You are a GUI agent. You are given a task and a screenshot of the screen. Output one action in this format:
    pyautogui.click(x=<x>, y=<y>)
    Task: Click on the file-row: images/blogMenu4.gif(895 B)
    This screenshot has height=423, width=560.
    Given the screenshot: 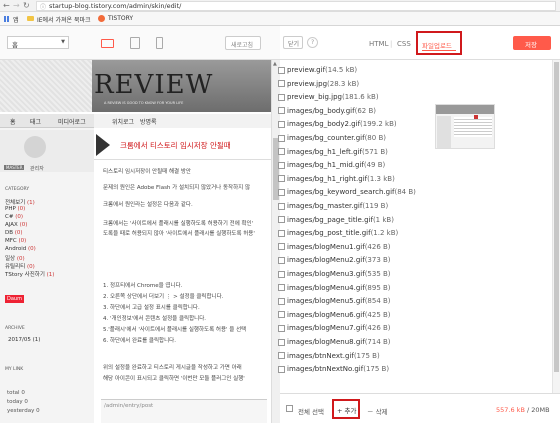 What is the action you would take?
    pyautogui.click(x=334, y=288)
    